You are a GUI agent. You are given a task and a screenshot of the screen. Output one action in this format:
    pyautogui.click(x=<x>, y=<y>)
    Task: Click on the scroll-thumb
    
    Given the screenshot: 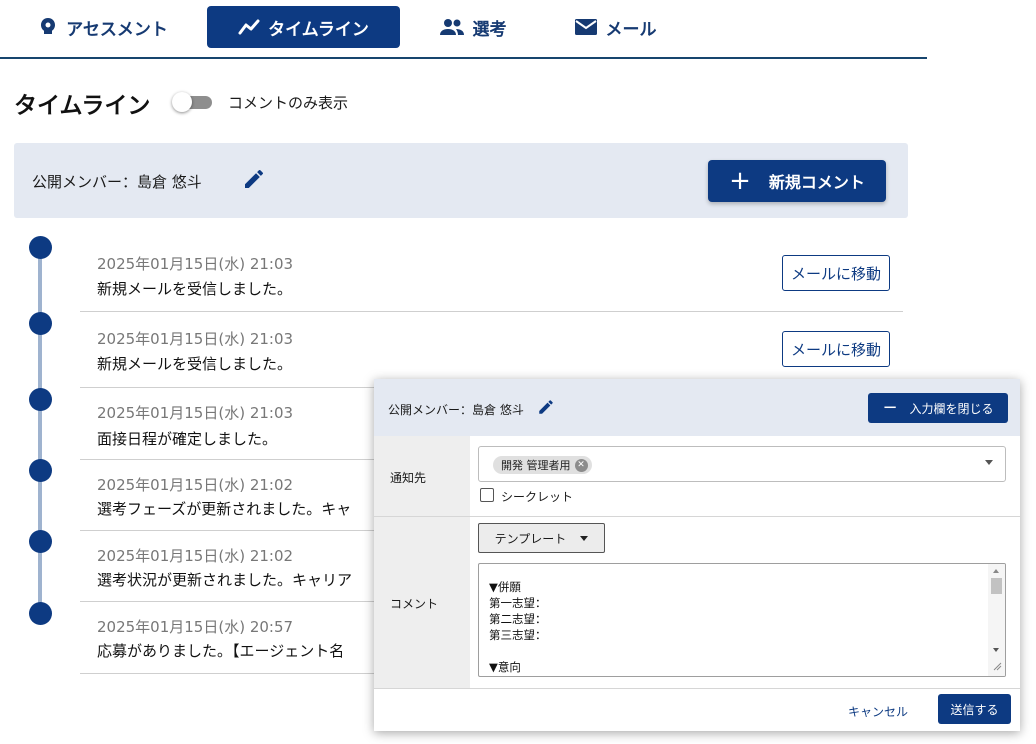 What is the action you would take?
    pyautogui.click(x=996, y=586)
    